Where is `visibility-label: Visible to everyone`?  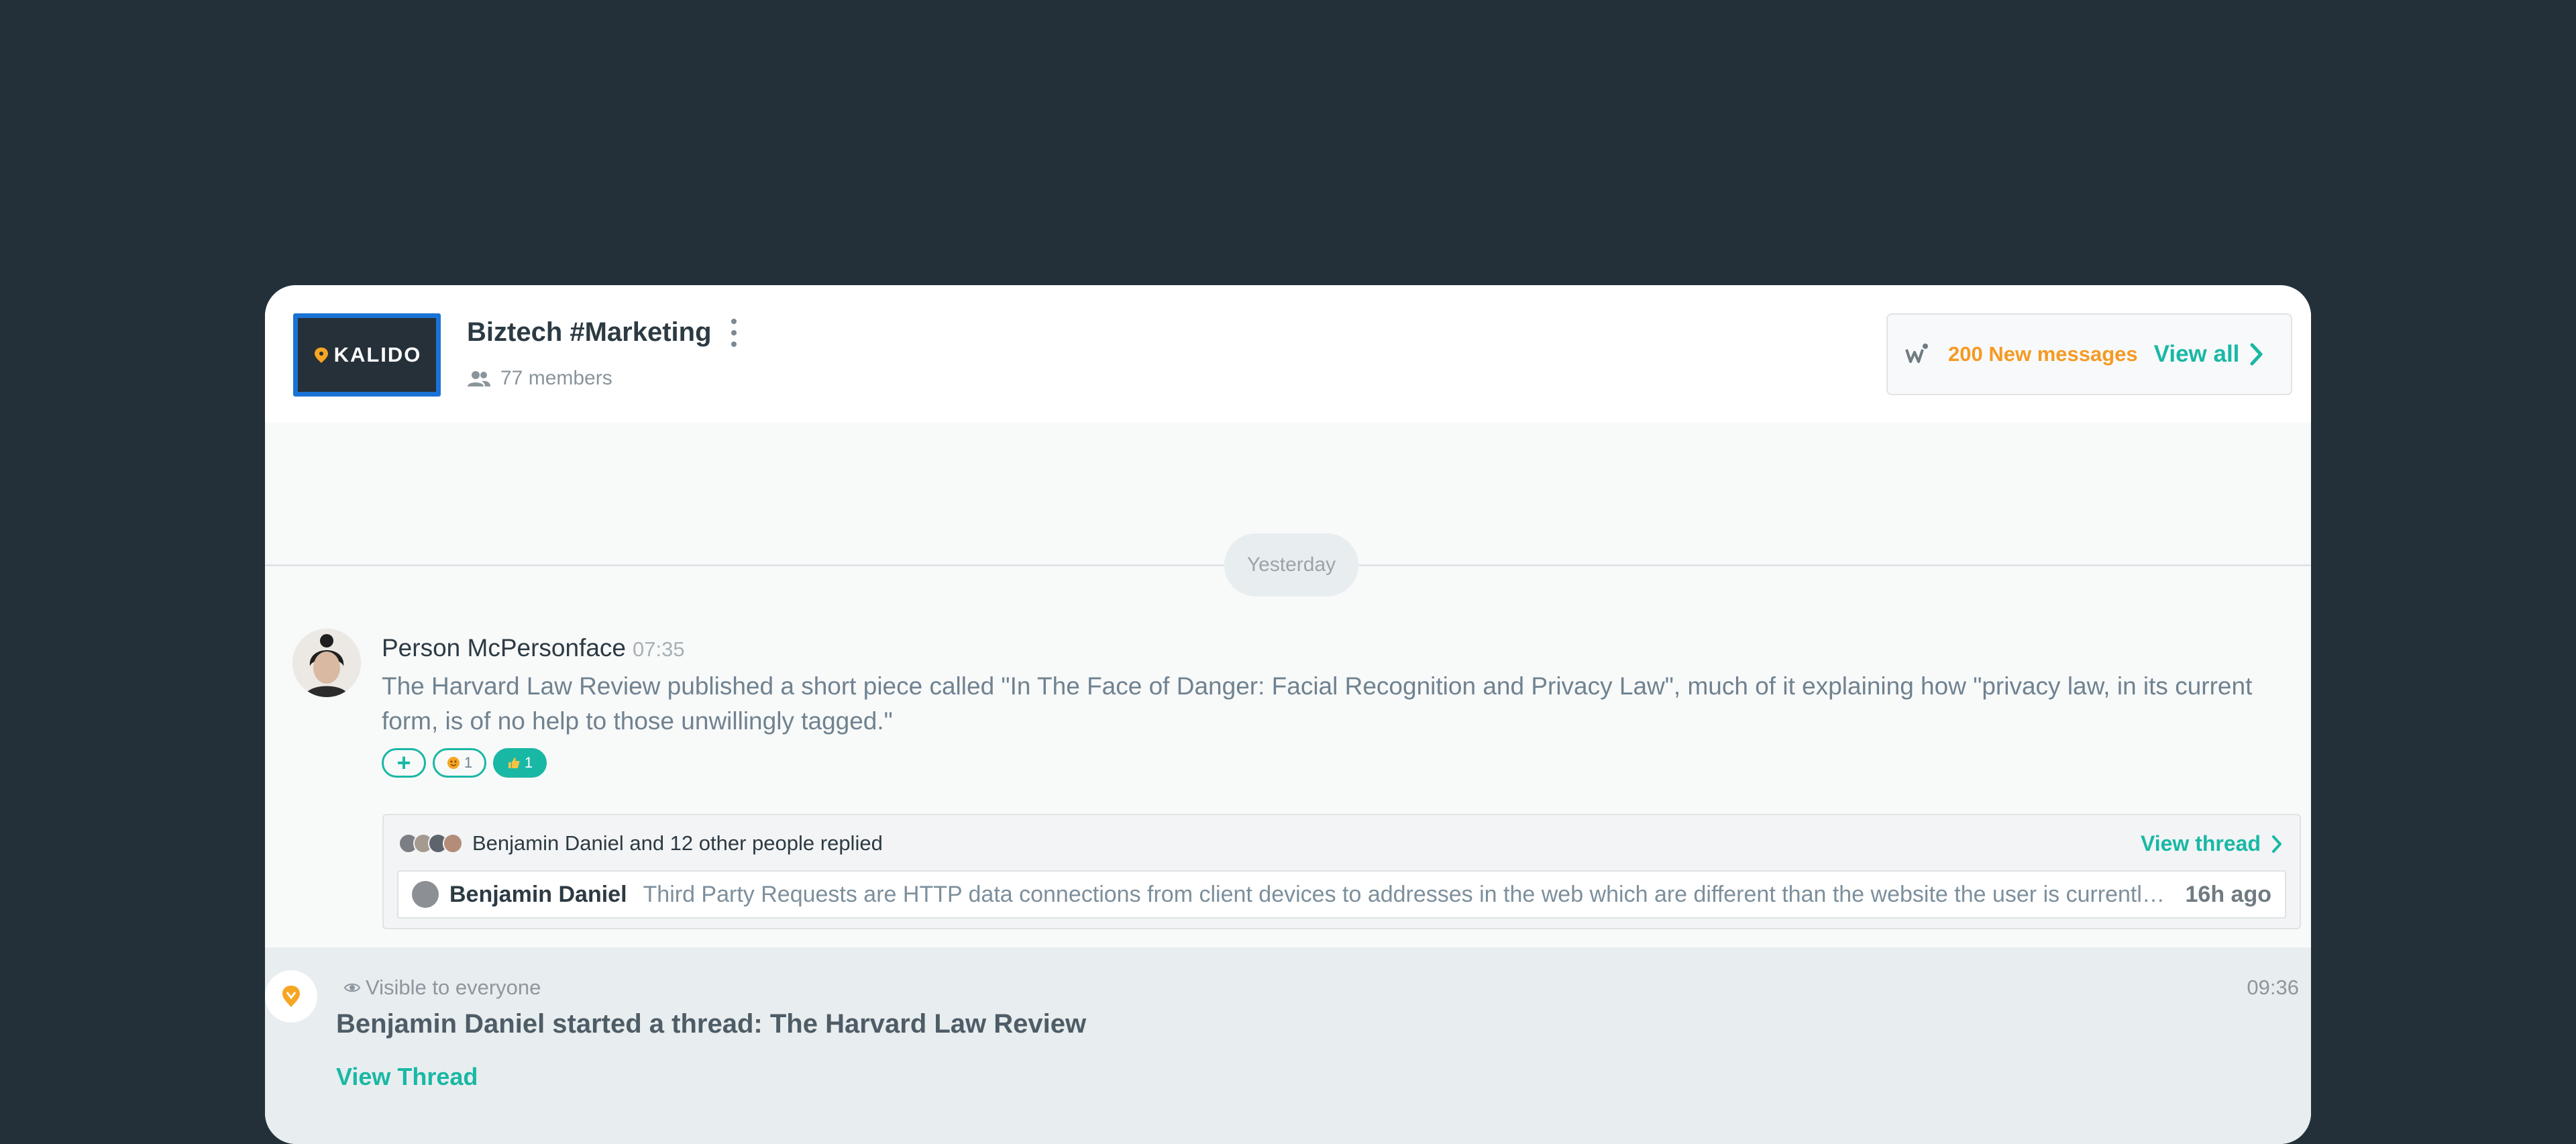 visibility-label: Visible to everyone is located at coordinates (442, 988).